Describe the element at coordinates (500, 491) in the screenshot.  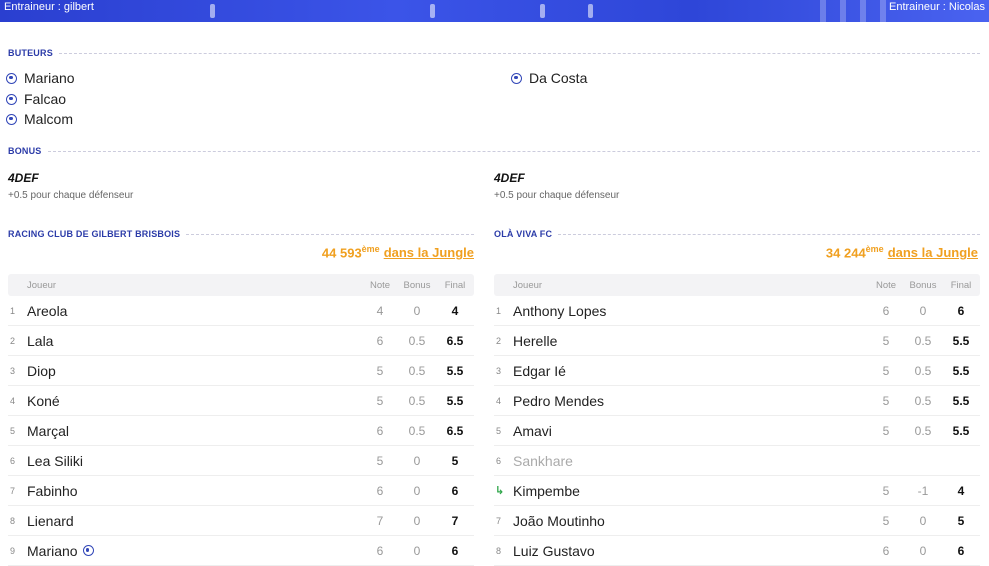
I see `substitution-arrow-icon: ↳` at that location.